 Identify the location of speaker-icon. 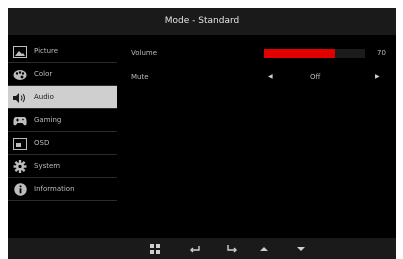
(20, 97).